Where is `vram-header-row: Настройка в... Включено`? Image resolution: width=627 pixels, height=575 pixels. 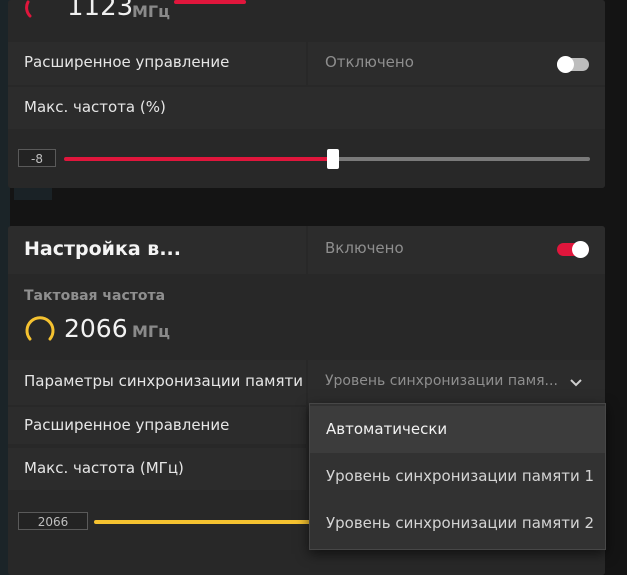
vram-header-row: Настройка в... Включено is located at coordinates (306, 250).